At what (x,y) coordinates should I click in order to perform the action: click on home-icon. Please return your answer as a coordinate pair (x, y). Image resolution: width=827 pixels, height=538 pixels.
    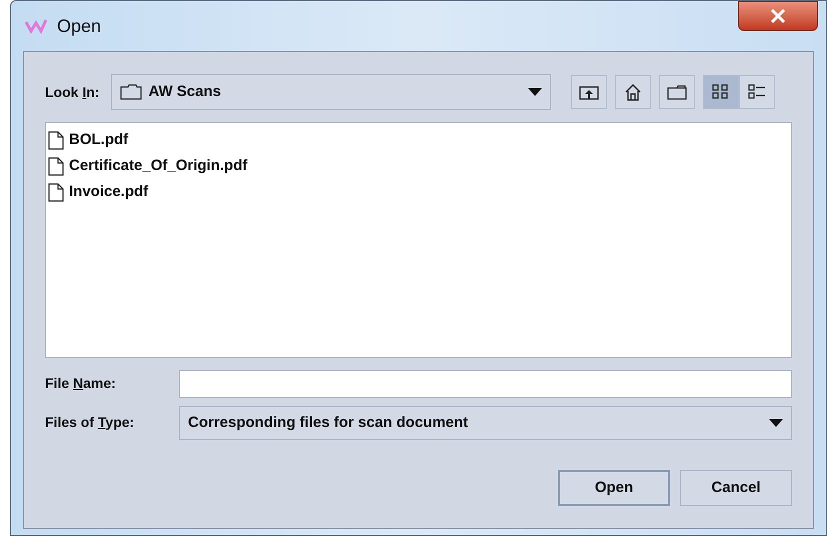
    Looking at the image, I should click on (633, 92).